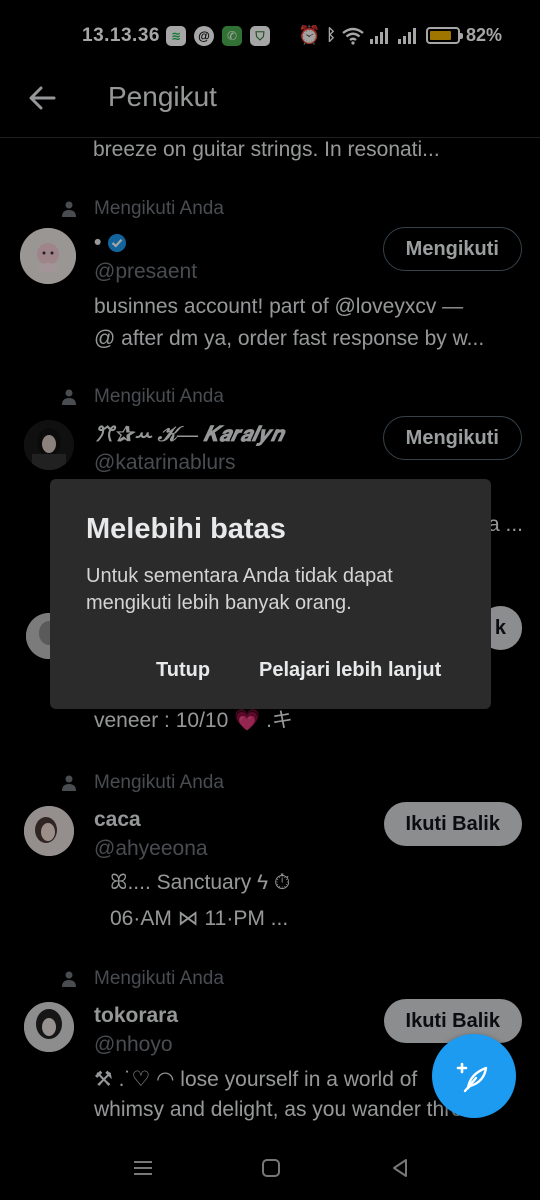 This screenshot has width=540, height=1200. What do you see at coordinates (183, 670) in the screenshot?
I see `close-button: Tutup` at bounding box center [183, 670].